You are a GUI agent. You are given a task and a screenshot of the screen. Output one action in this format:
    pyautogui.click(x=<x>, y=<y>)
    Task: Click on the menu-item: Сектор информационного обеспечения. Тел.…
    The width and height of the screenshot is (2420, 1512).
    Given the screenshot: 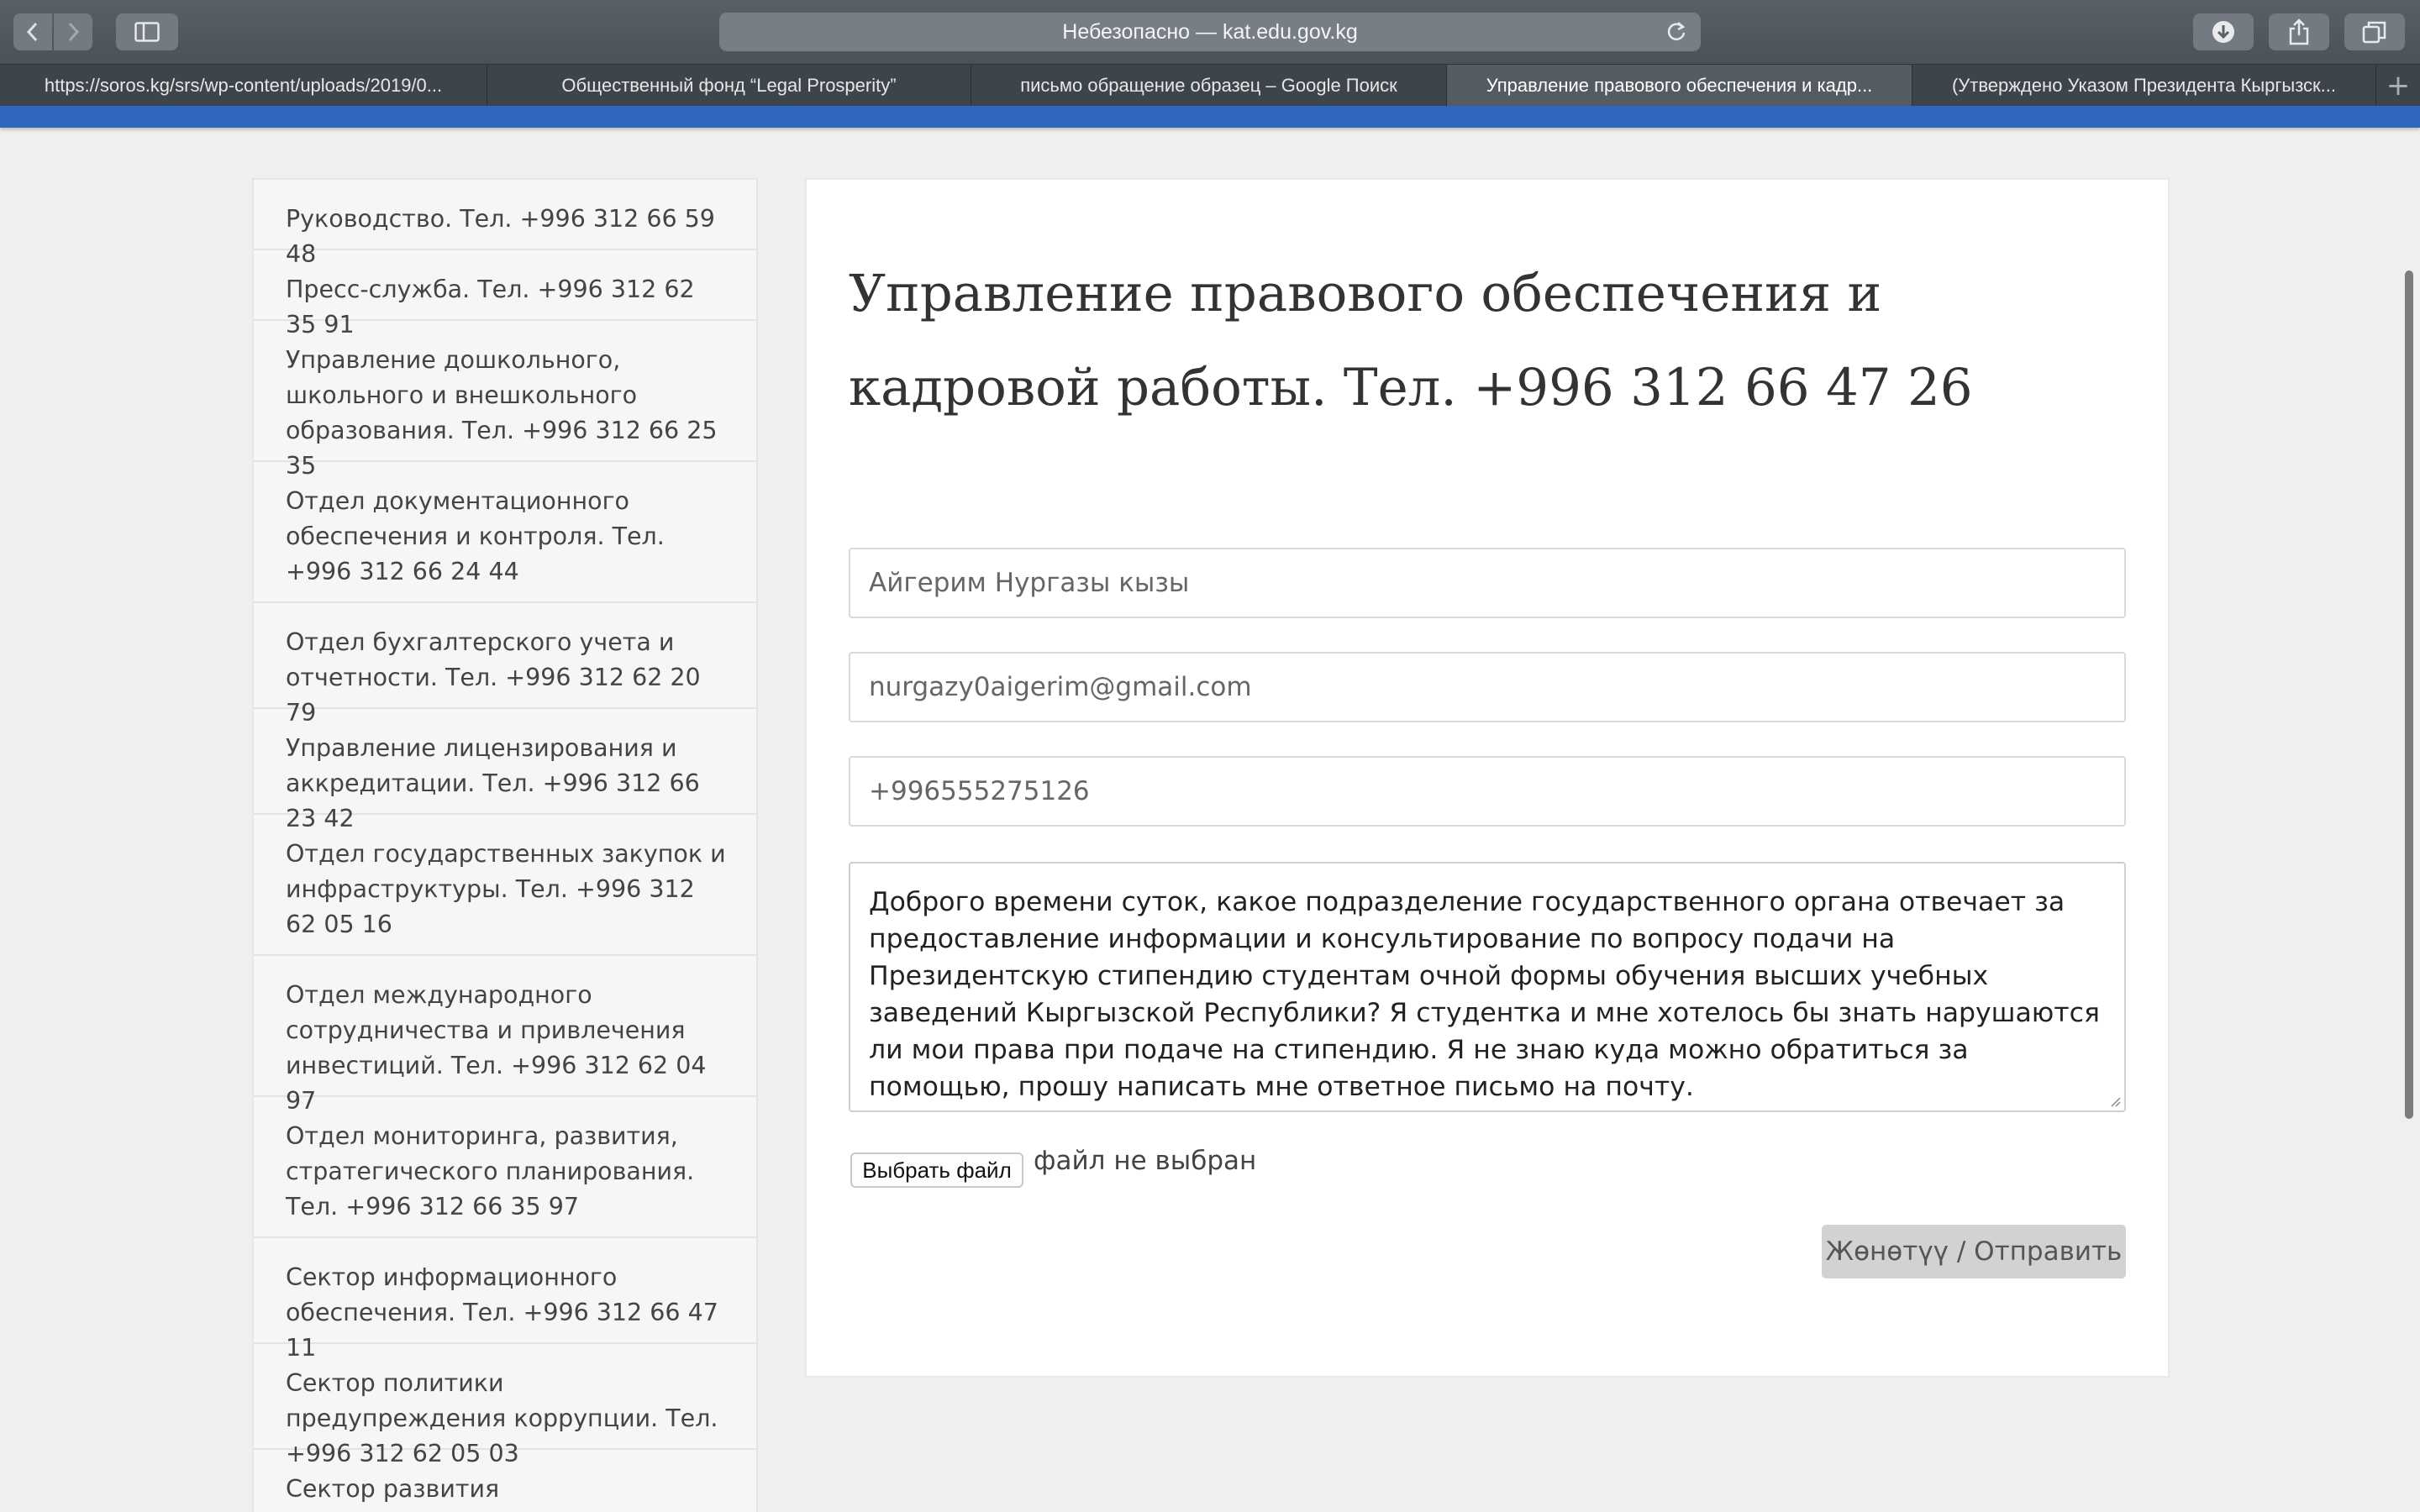 What is the action you would take?
    pyautogui.click(x=505, y=1300)
    